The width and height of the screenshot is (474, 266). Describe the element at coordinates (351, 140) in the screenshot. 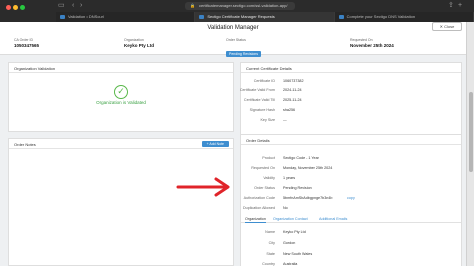

I see `card-title: Order Details` at that location.